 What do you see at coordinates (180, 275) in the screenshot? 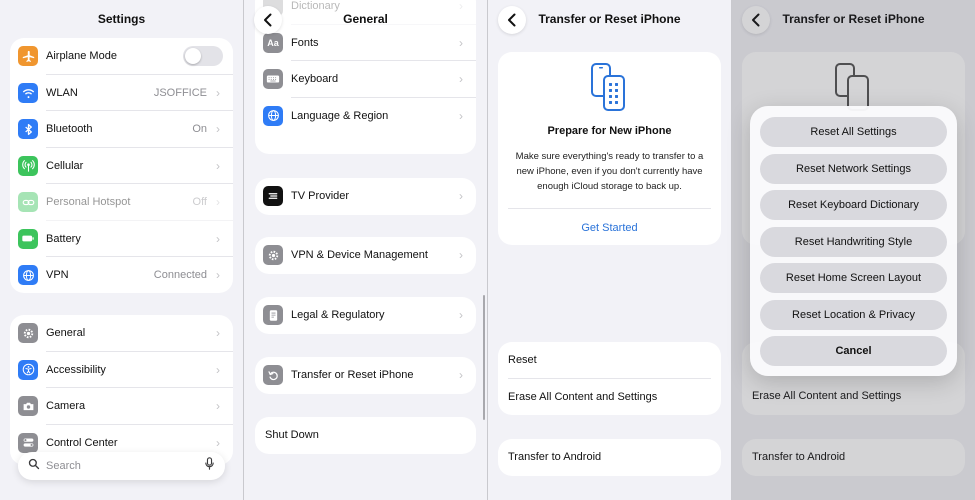
I see `vpn-value: Connected` at bounding box center [180, 275].